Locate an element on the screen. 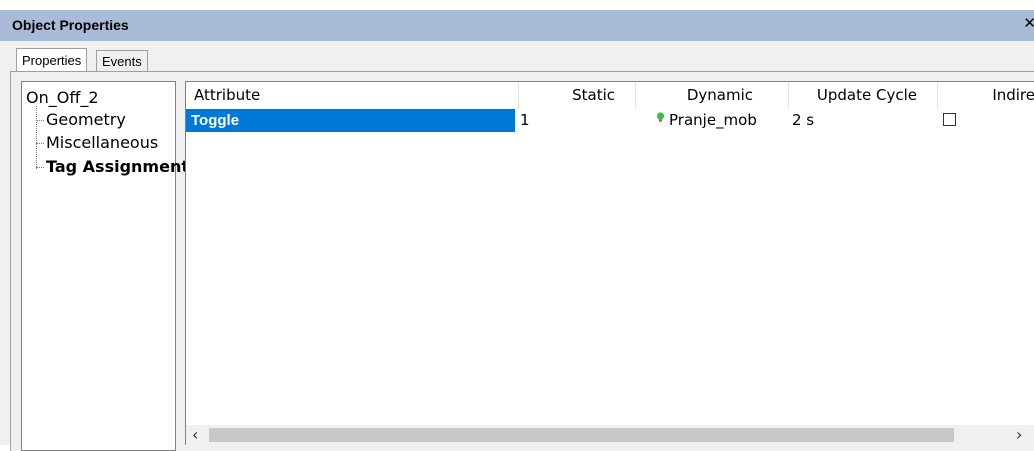 This screenshot has height=451, width=1034. scrollbar-thumb is located at coordinates (581, 435).